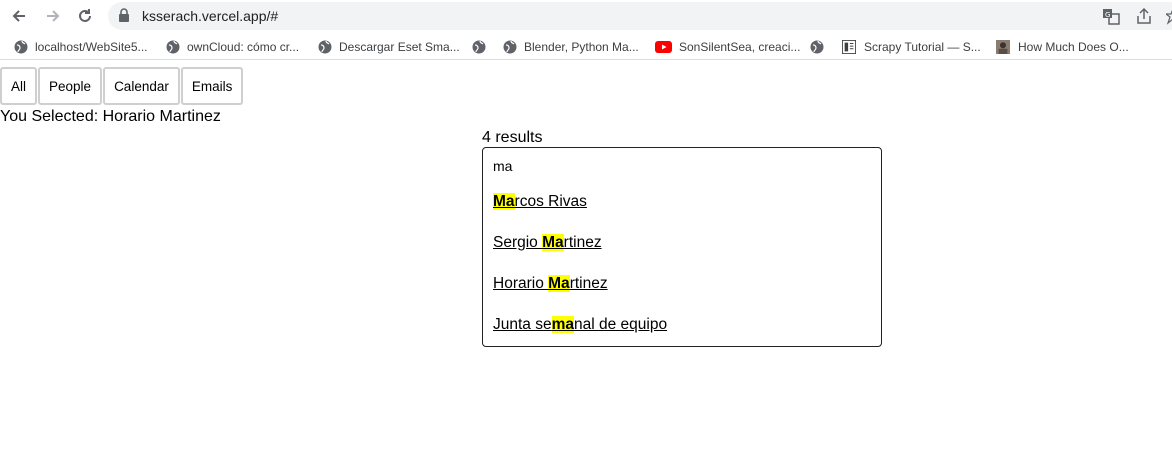 Image resolution: width=1172 pixels, height=463 pixels. Describe the element at coordinates (512, 137) in the screenshot. I see `results-count: 4 results` at that location.